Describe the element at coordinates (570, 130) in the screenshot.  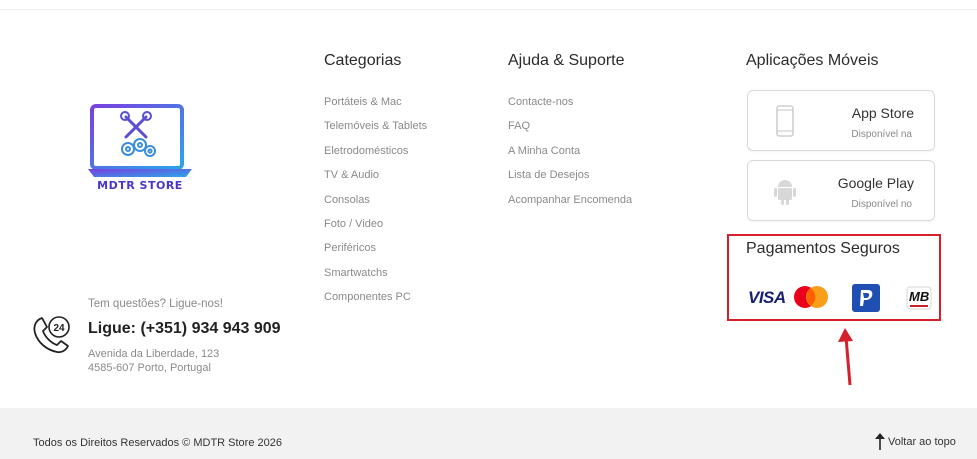
I see `help-link: FAQ` at that location.